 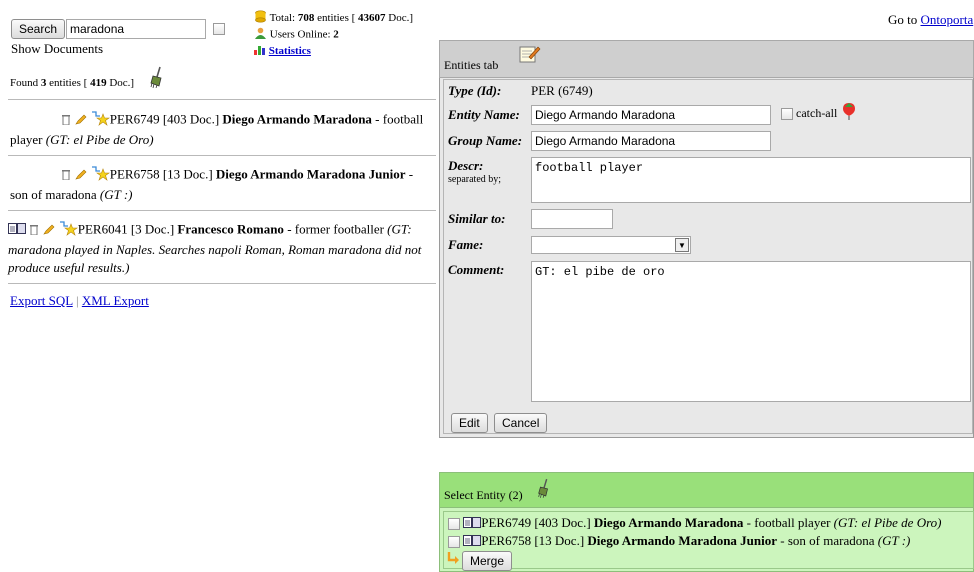 What do you see at coordinates (530, 56) in the screenshot?
I see `edit-note-icon` at bounding box center [530, 56].